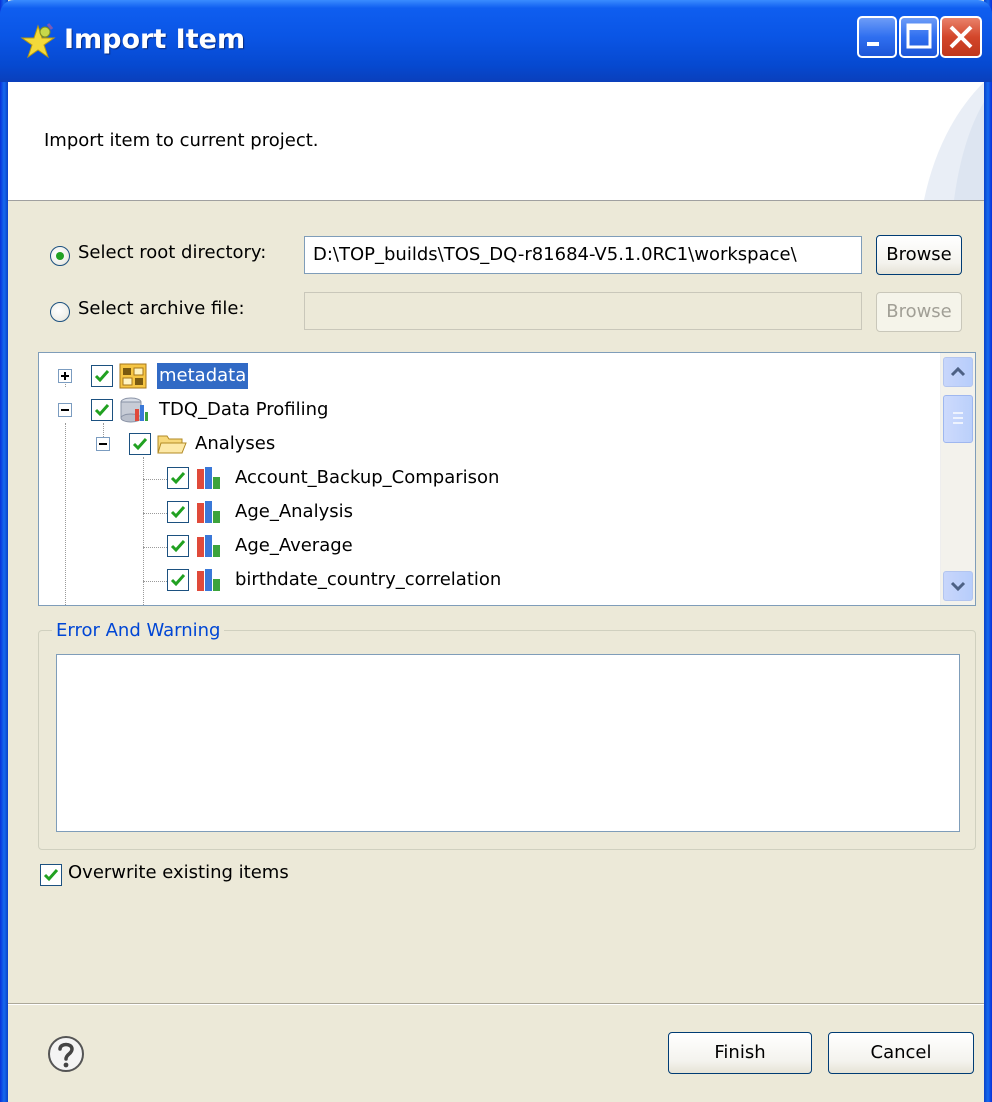 This screenshot has width=992, height=1102. Describe the element at coordinates (919, 312) in the screenshot. I see `browse-archive-button: Browse` at that location.